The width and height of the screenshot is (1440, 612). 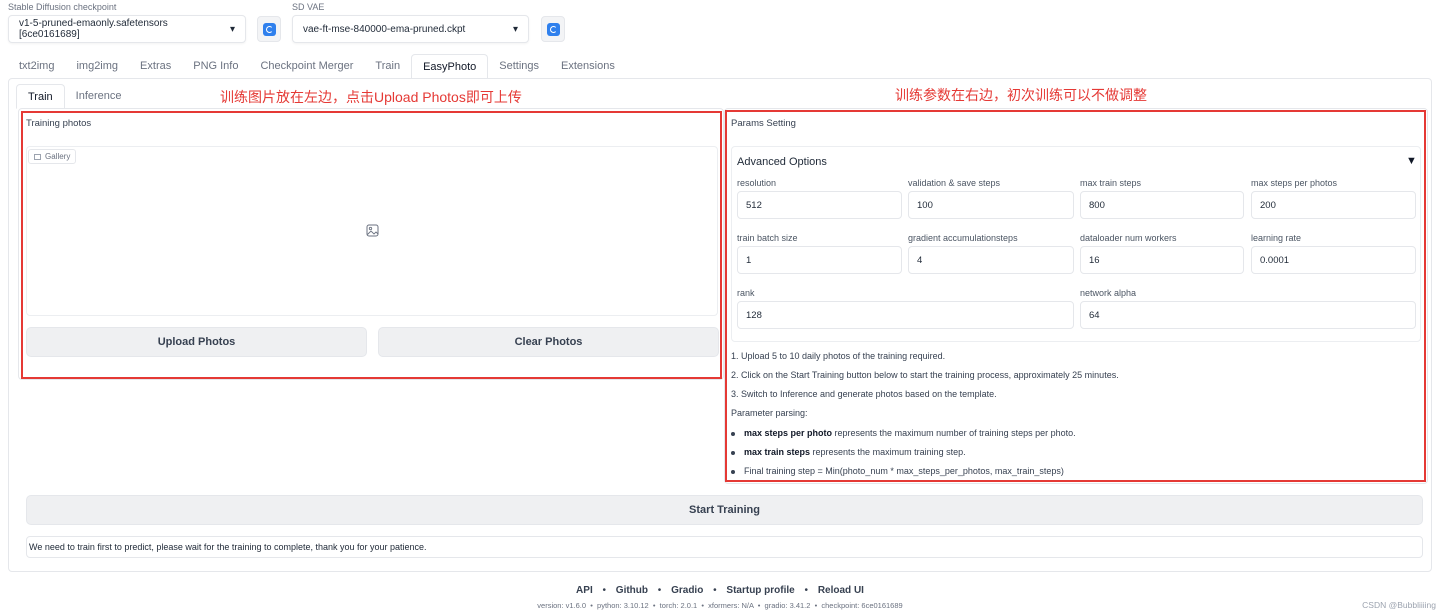 I want to click on training-photos-title: Training photos, so click(x=59, y=123).